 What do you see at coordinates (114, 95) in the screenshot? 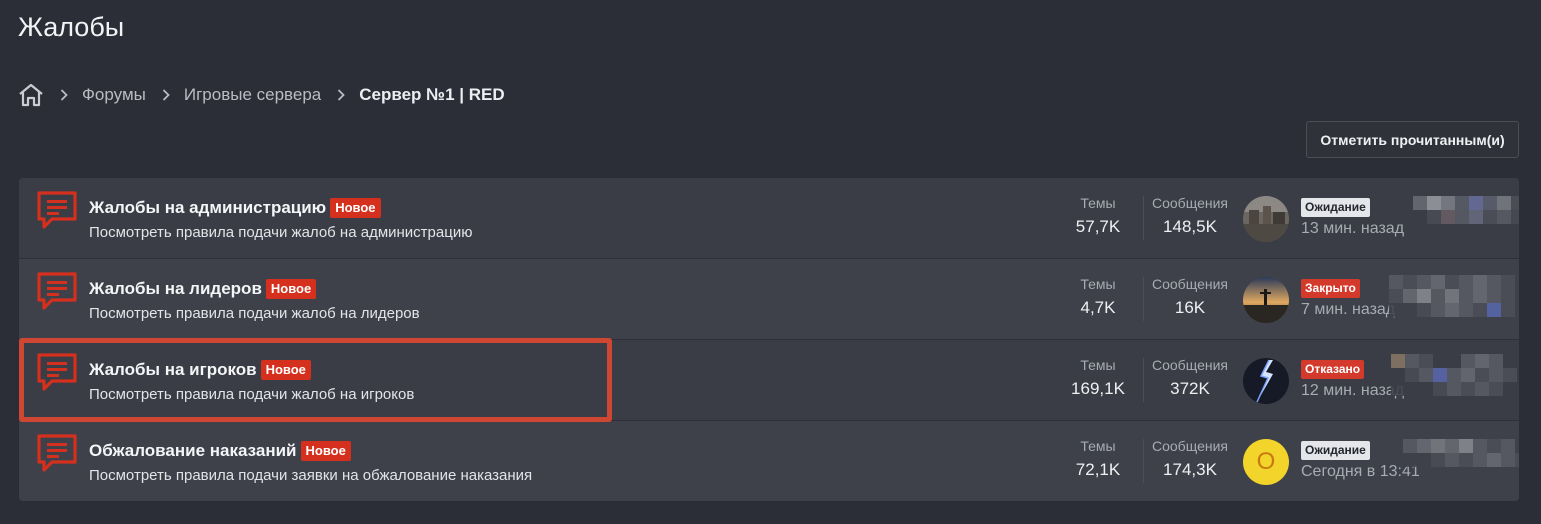
I see `breadcrumb-forums: Форумы` at bounding box center [114, 95].